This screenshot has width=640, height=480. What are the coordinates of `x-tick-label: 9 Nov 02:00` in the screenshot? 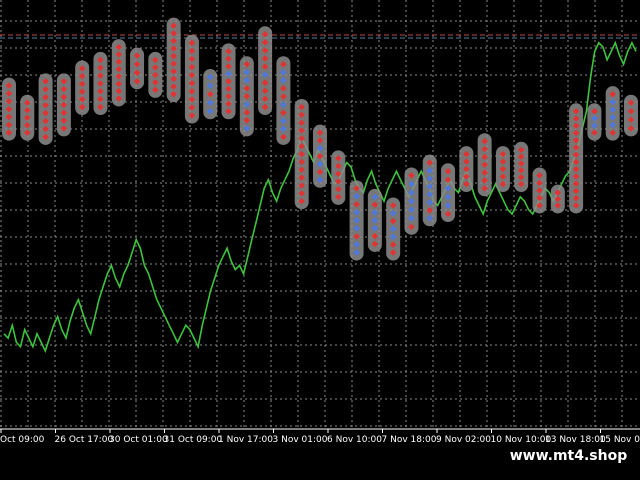 It's located at (463, 440).